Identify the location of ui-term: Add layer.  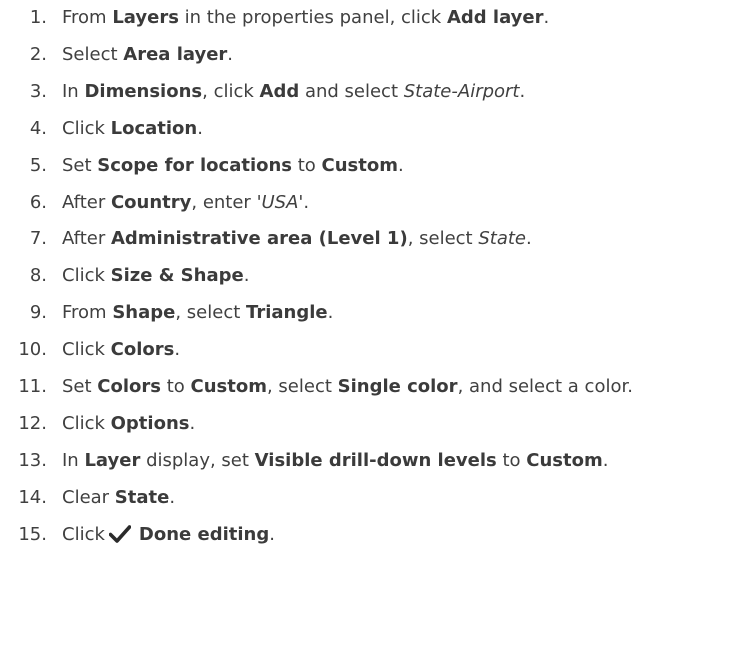
(495, 17).